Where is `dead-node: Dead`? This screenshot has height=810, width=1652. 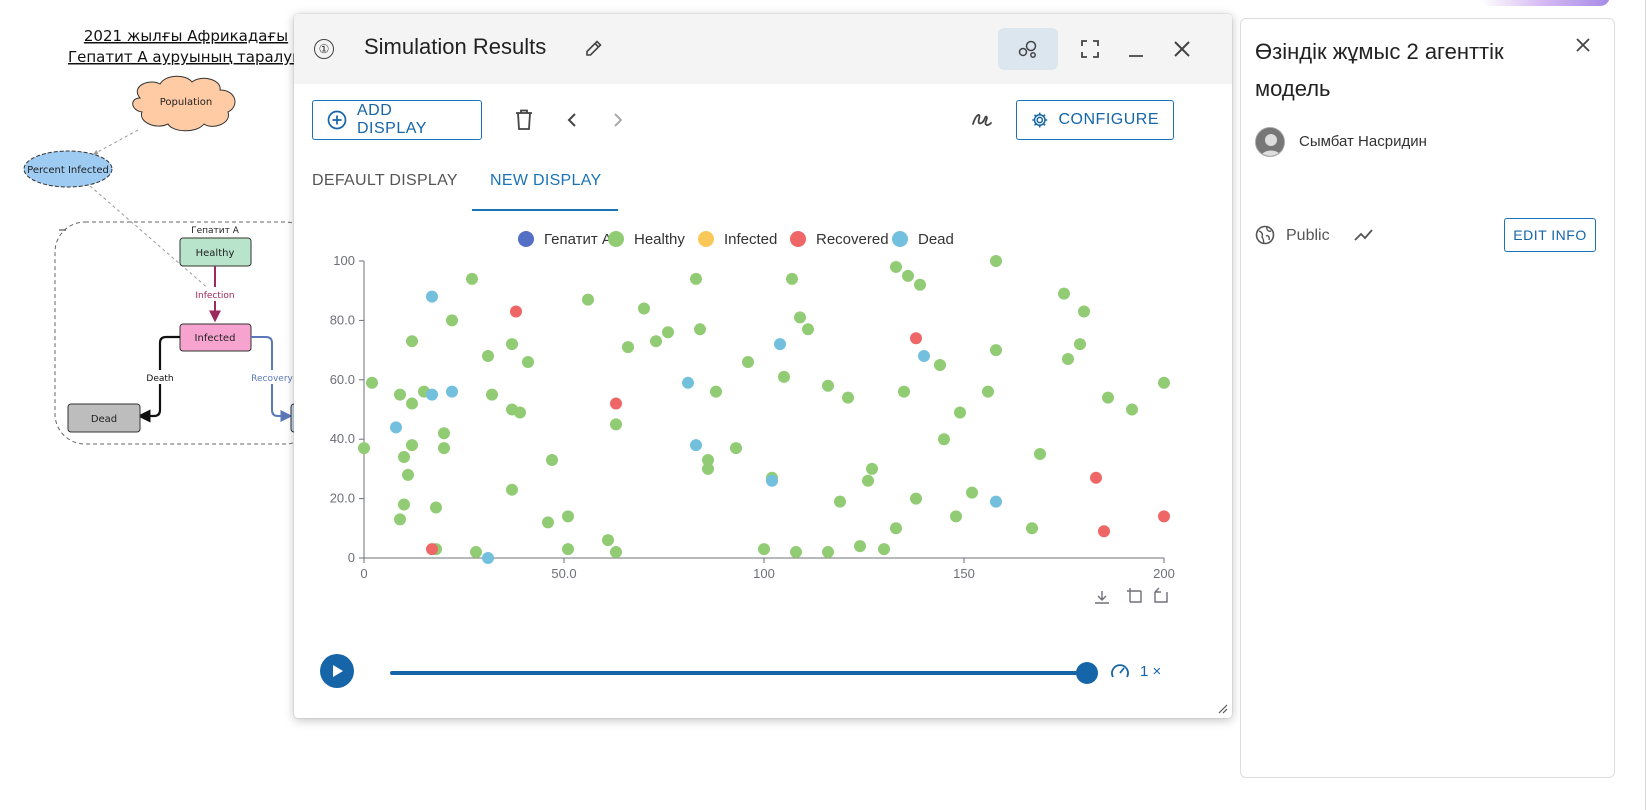 dead-node: Dead is located at coordinates (104, 418).